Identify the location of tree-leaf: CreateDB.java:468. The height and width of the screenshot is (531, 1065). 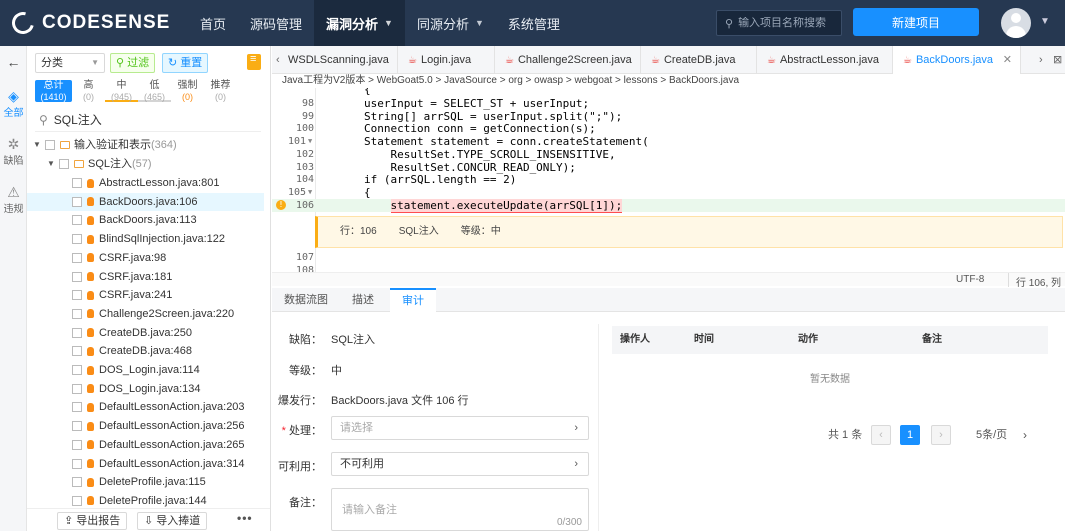
(145, 351).